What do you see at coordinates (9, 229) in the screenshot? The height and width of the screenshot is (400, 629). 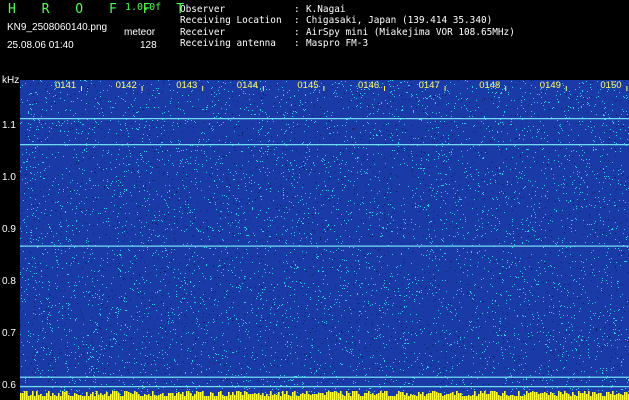 I see `y-tick-label: 0.9` at bounding box center [9, 229].